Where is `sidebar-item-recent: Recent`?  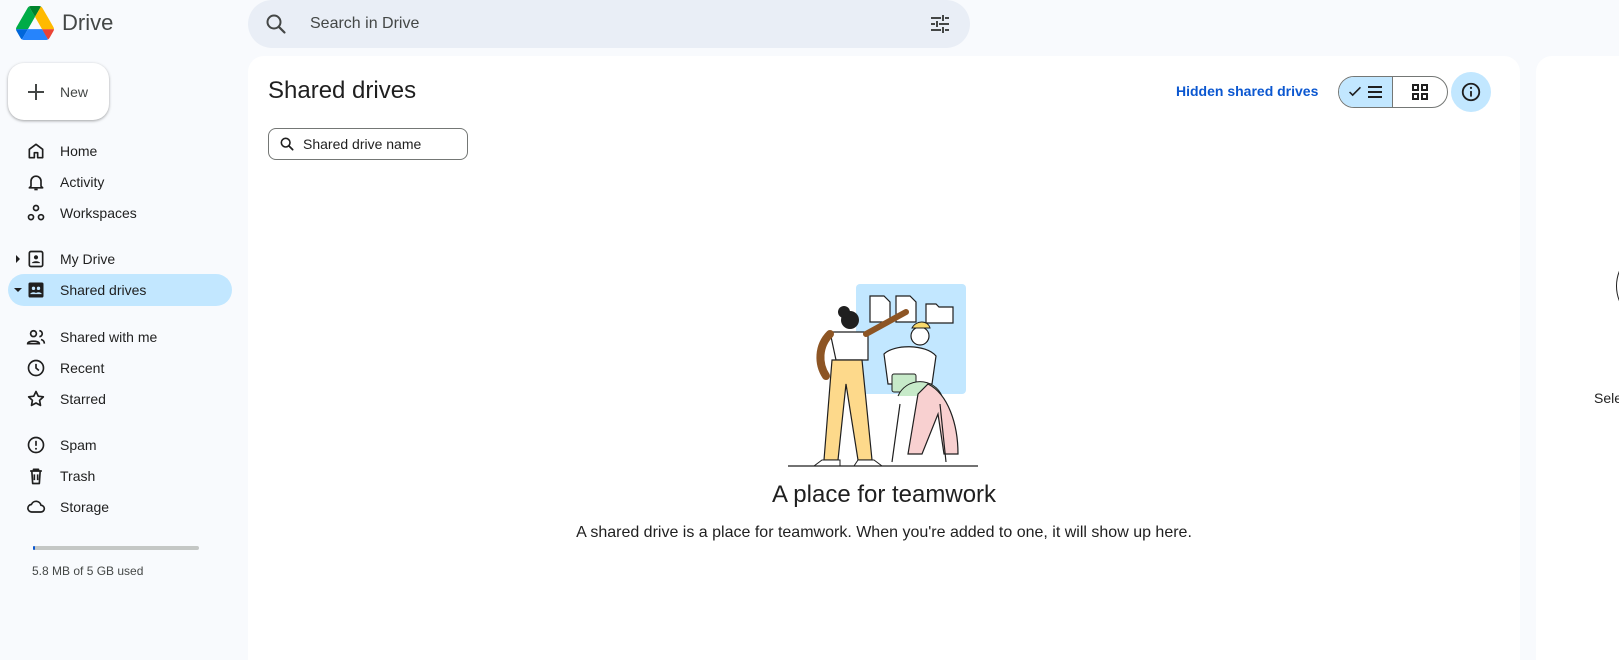
sidebar-item-recent: Recent is located at coordinates (120, 368).